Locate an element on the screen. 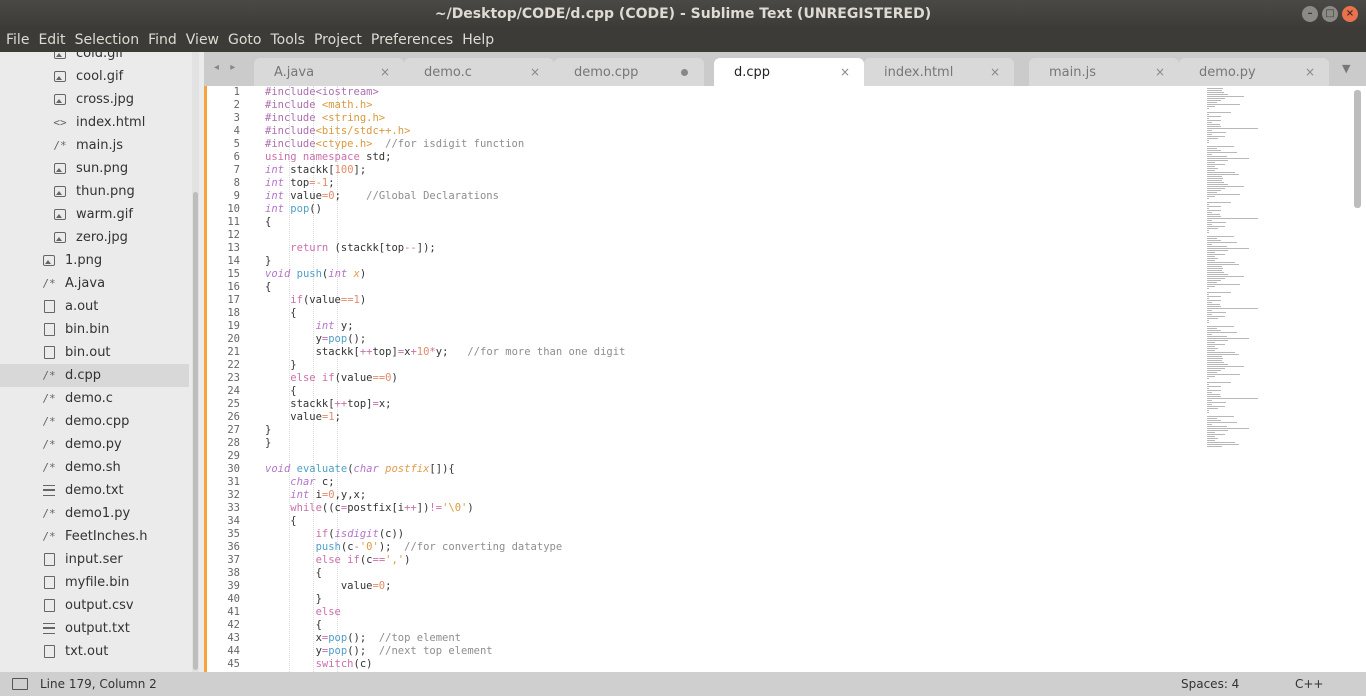 The image size is (1366, 696). sidebar-file-item: /* A.java is located at coordinates (94, 283).